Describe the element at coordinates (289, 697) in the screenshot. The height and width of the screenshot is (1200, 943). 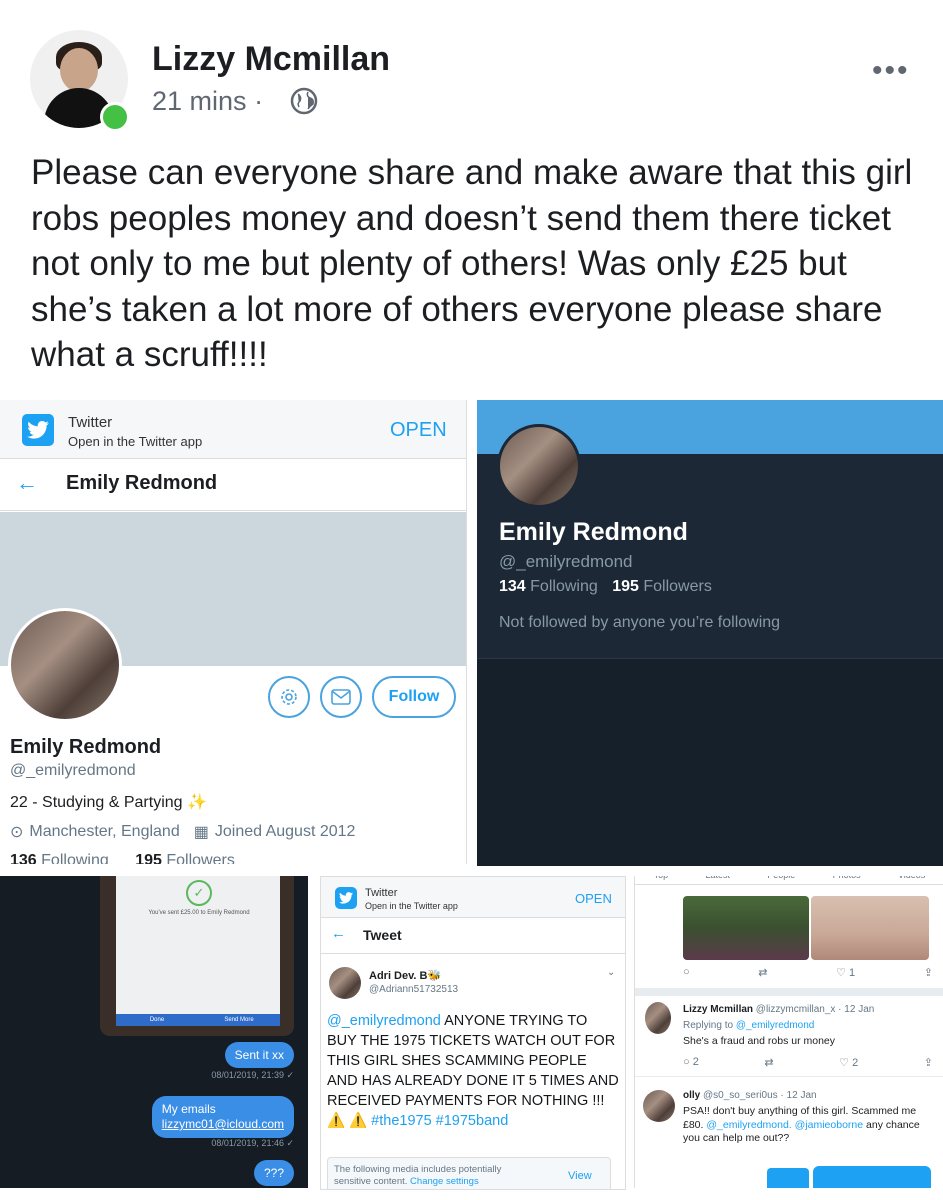
I see `settings-gear-icon` at that location.